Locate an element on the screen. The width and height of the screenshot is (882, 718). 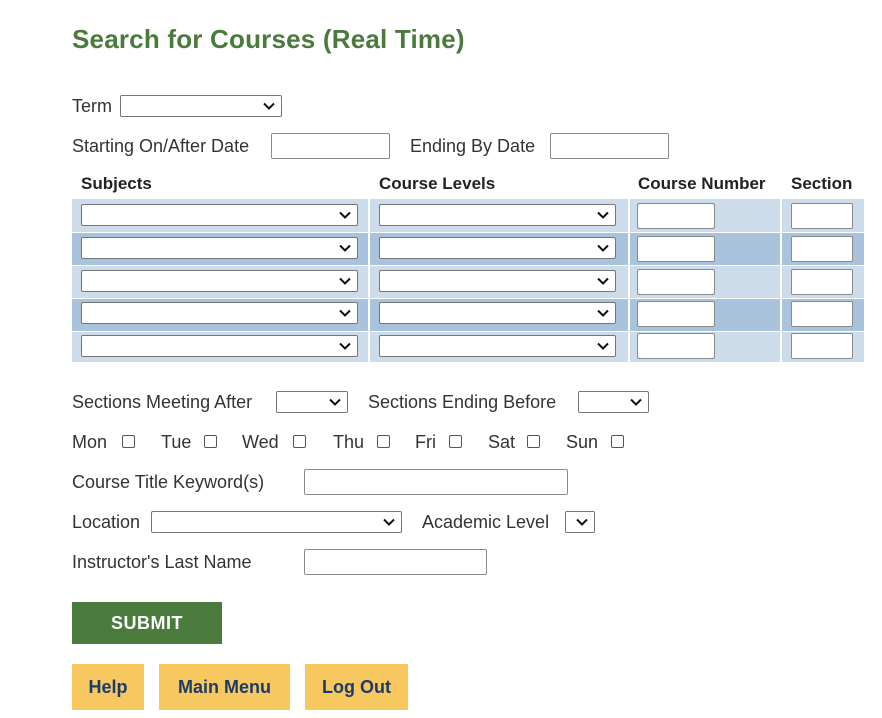
keyword-input is located at coordinates (436, 482).